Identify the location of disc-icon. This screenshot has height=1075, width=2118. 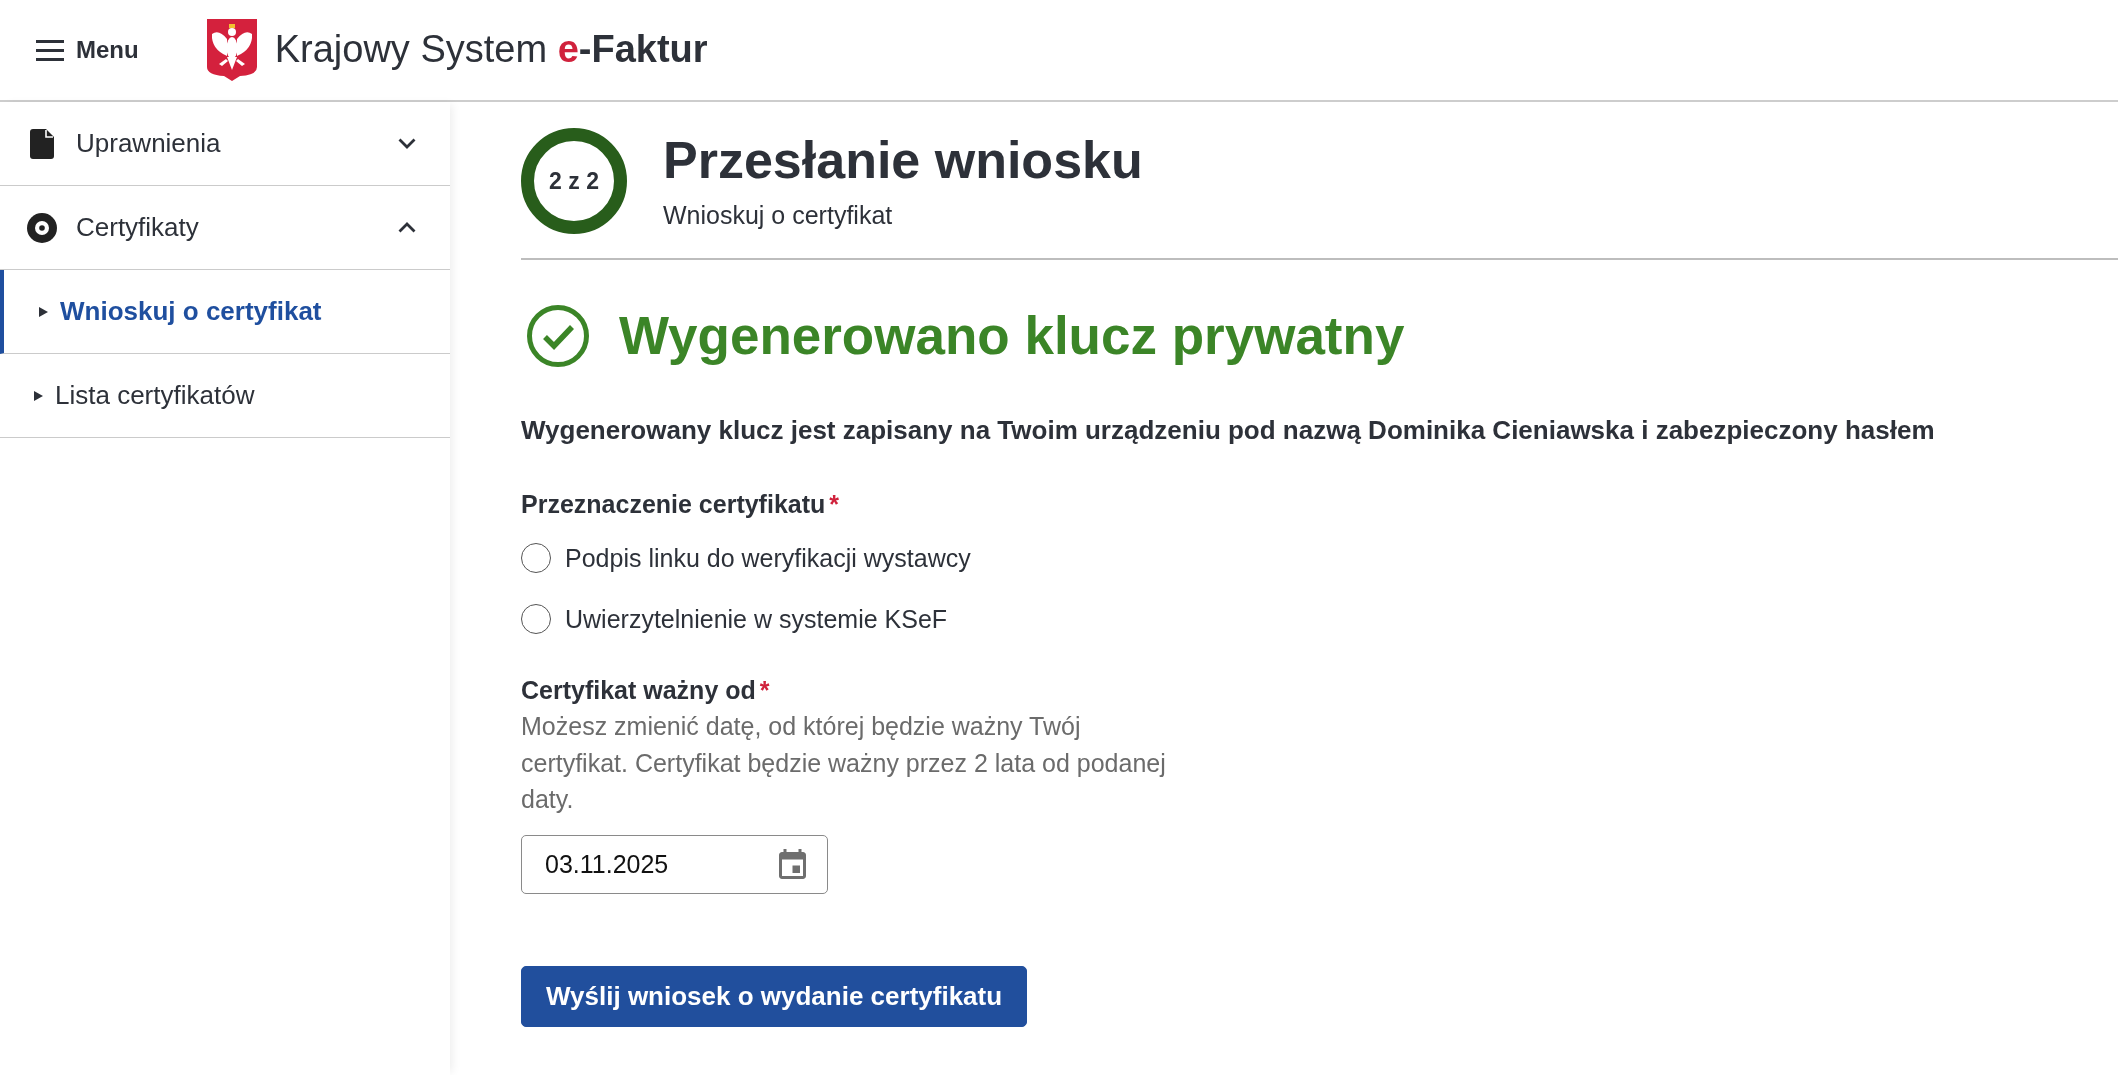
(42, 227).